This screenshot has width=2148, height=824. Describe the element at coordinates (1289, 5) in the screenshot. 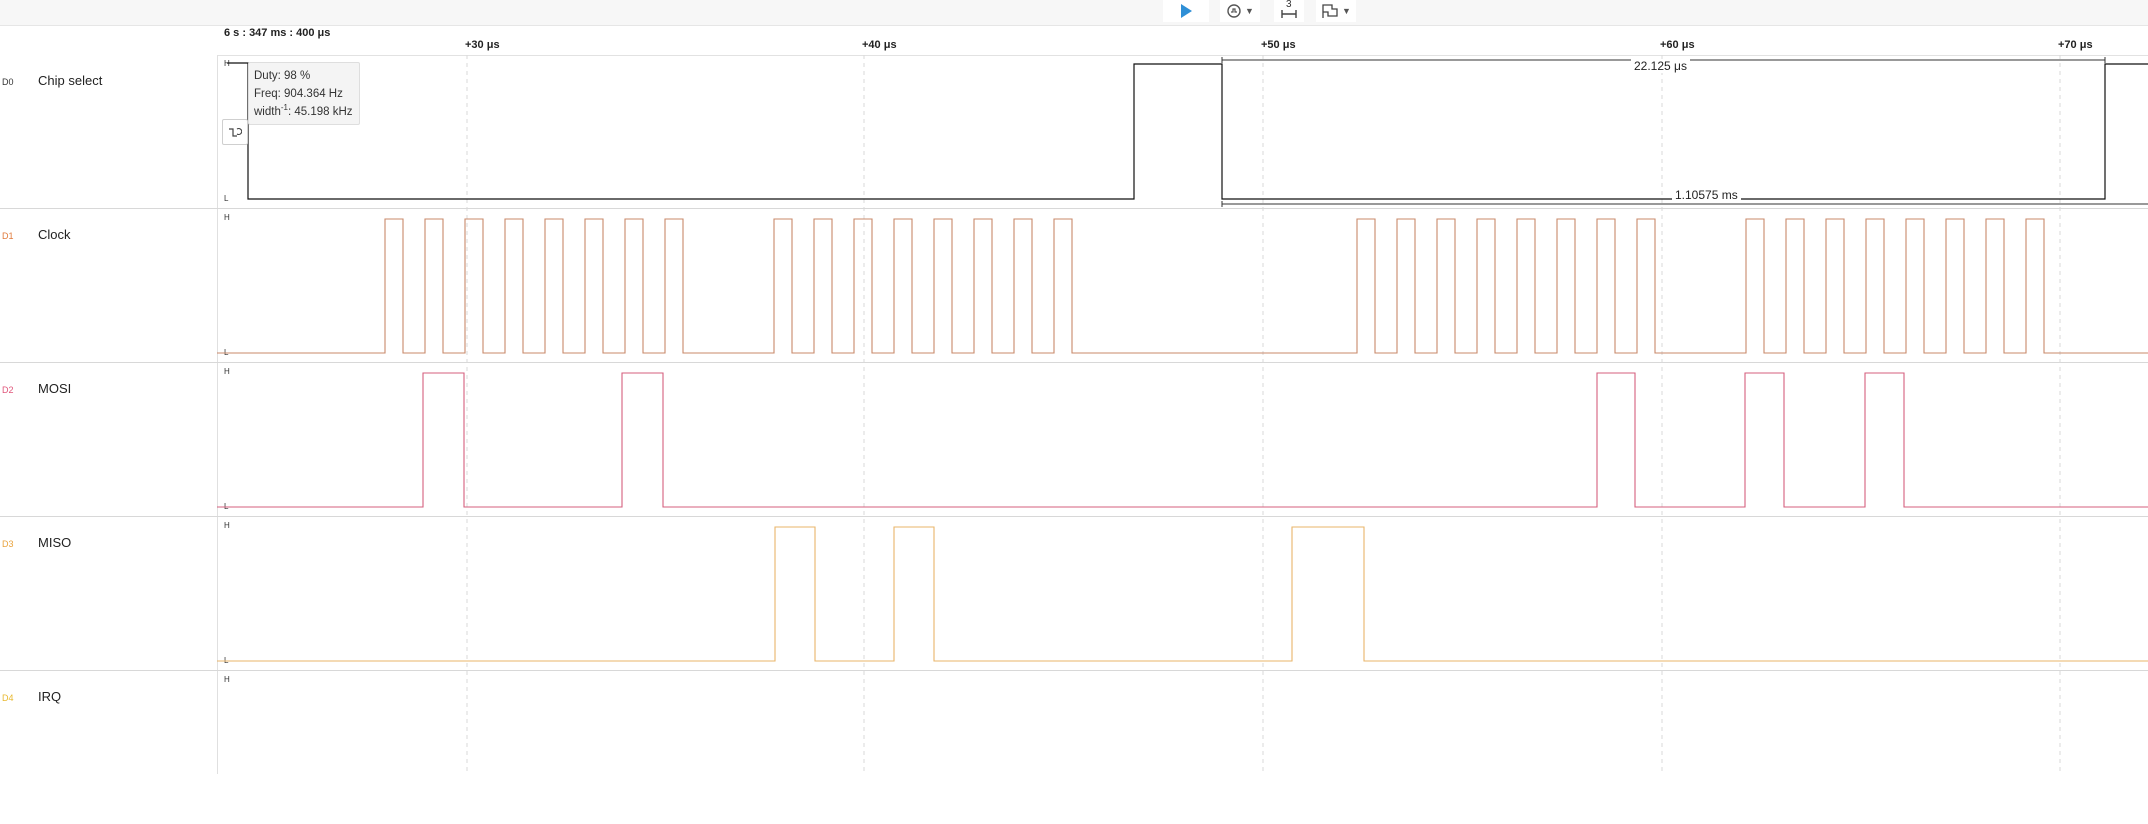

I see `measure-badge: 3` at that location.